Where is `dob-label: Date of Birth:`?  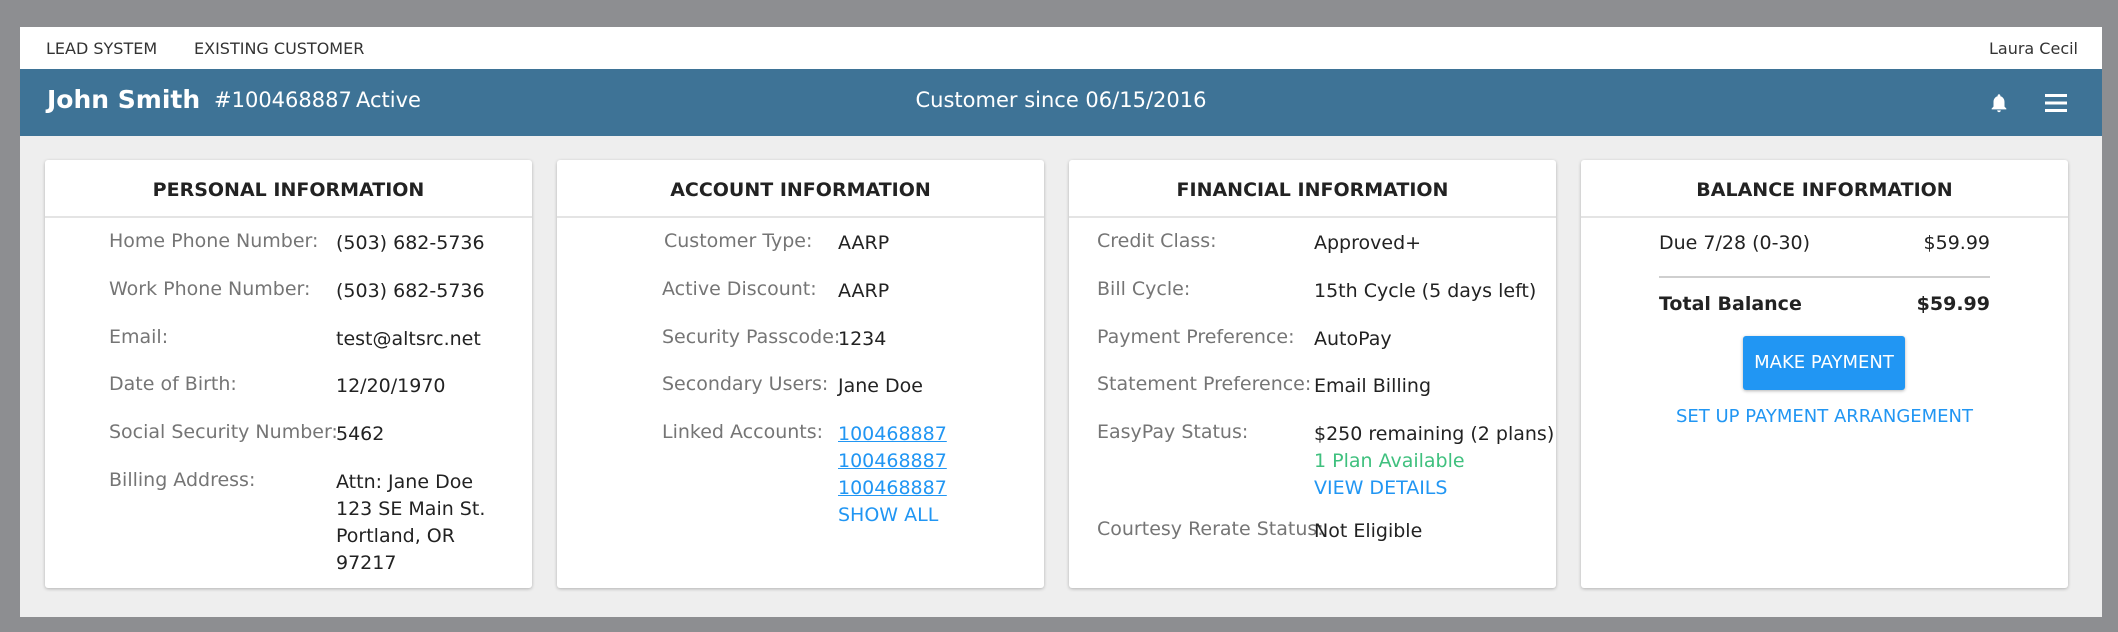
dob-label: Date of Birth: is located at coordinates (173, 384).